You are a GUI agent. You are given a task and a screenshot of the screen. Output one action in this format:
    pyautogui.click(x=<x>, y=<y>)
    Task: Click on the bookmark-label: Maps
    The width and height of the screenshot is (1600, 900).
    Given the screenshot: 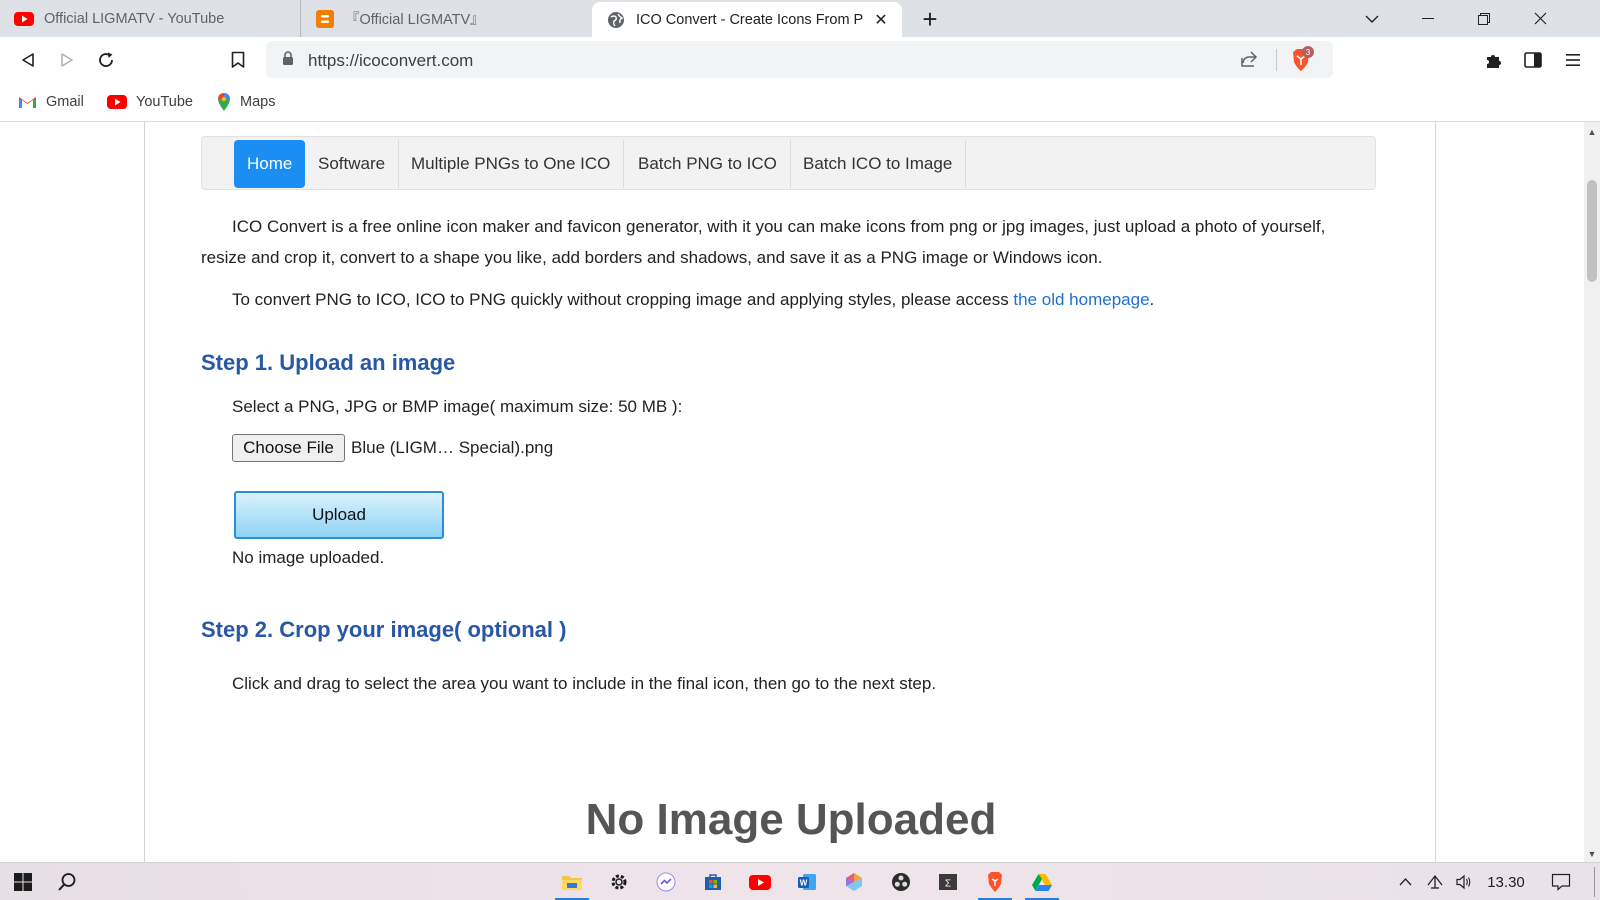 What is the action you would take?
    pyautogui.click(x=258, y=102)
    